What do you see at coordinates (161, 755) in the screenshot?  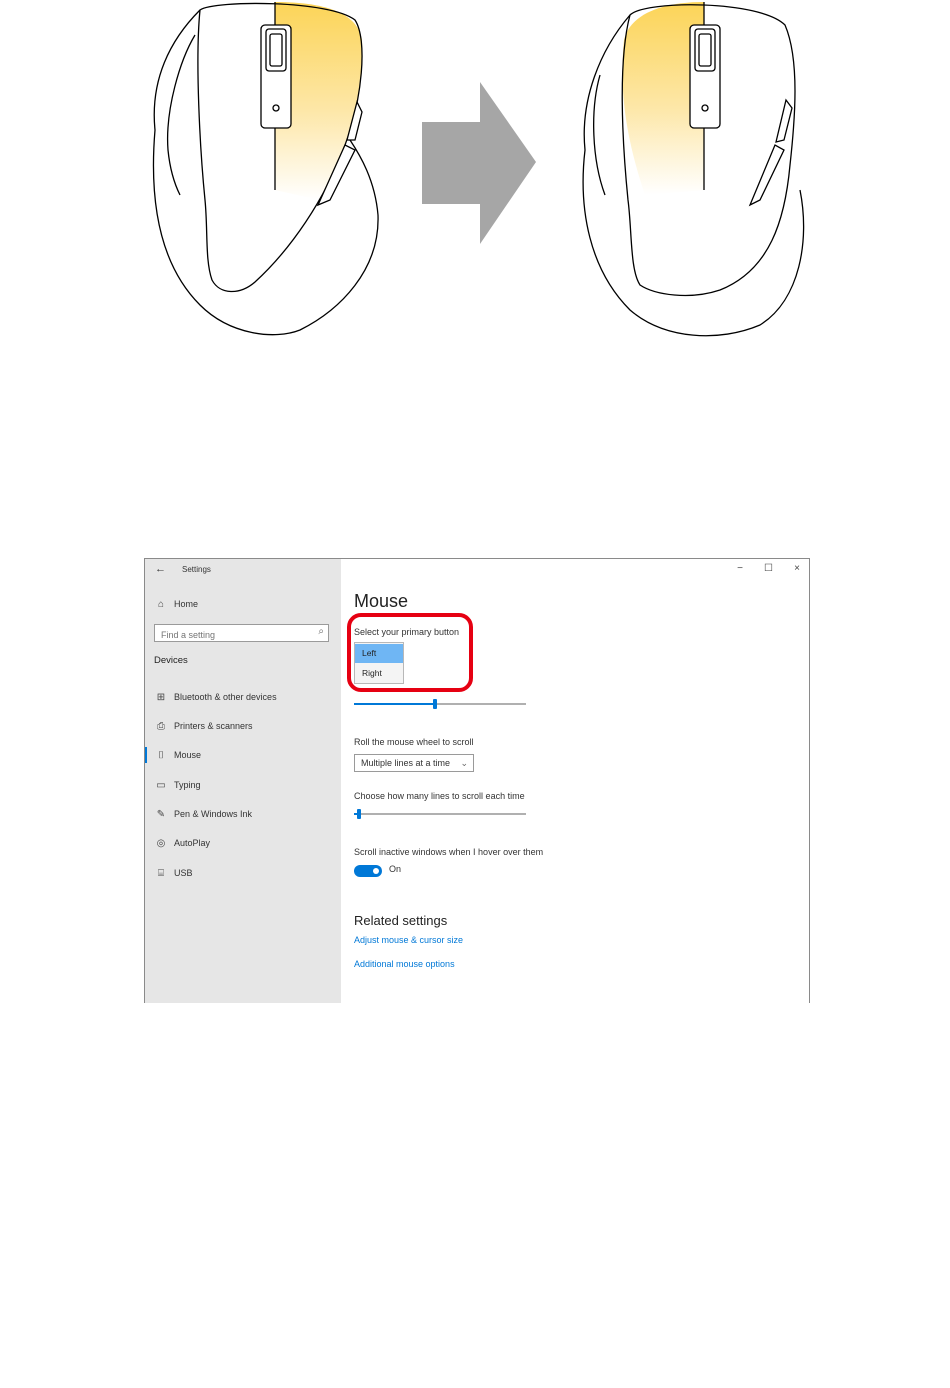 I see `mouse-icon: ⌷` at bounding box center [161, 755].